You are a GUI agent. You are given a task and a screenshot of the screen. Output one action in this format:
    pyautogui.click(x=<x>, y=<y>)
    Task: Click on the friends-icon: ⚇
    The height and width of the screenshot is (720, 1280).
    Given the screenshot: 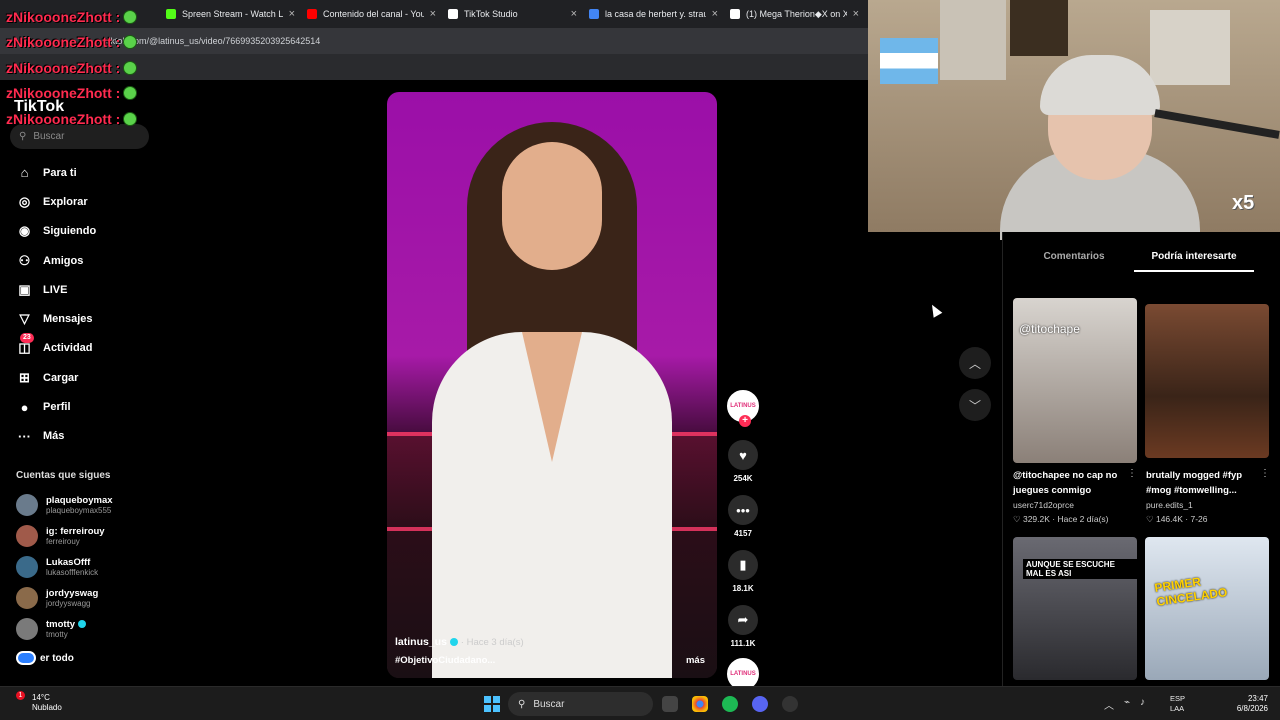 What is the action you would take?
    pyautogui.click(x=24, y=260)
    